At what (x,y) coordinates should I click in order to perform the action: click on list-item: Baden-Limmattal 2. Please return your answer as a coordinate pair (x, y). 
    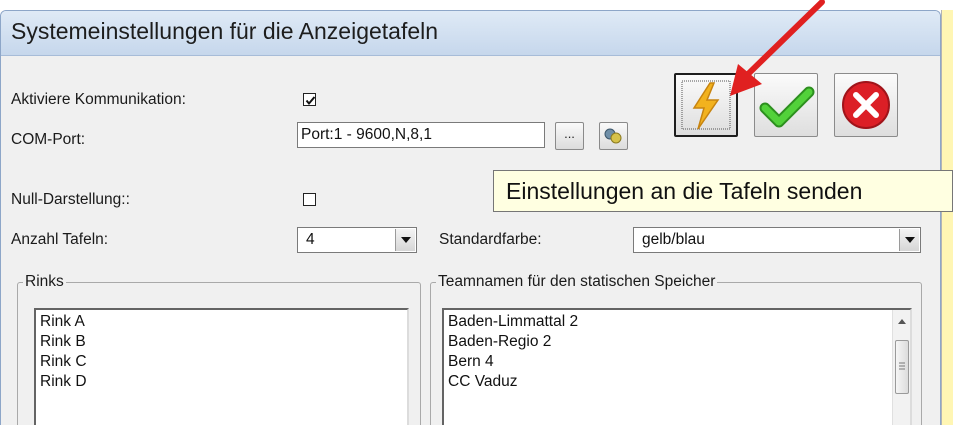
    Looking at the image, I should click on (679, 322).